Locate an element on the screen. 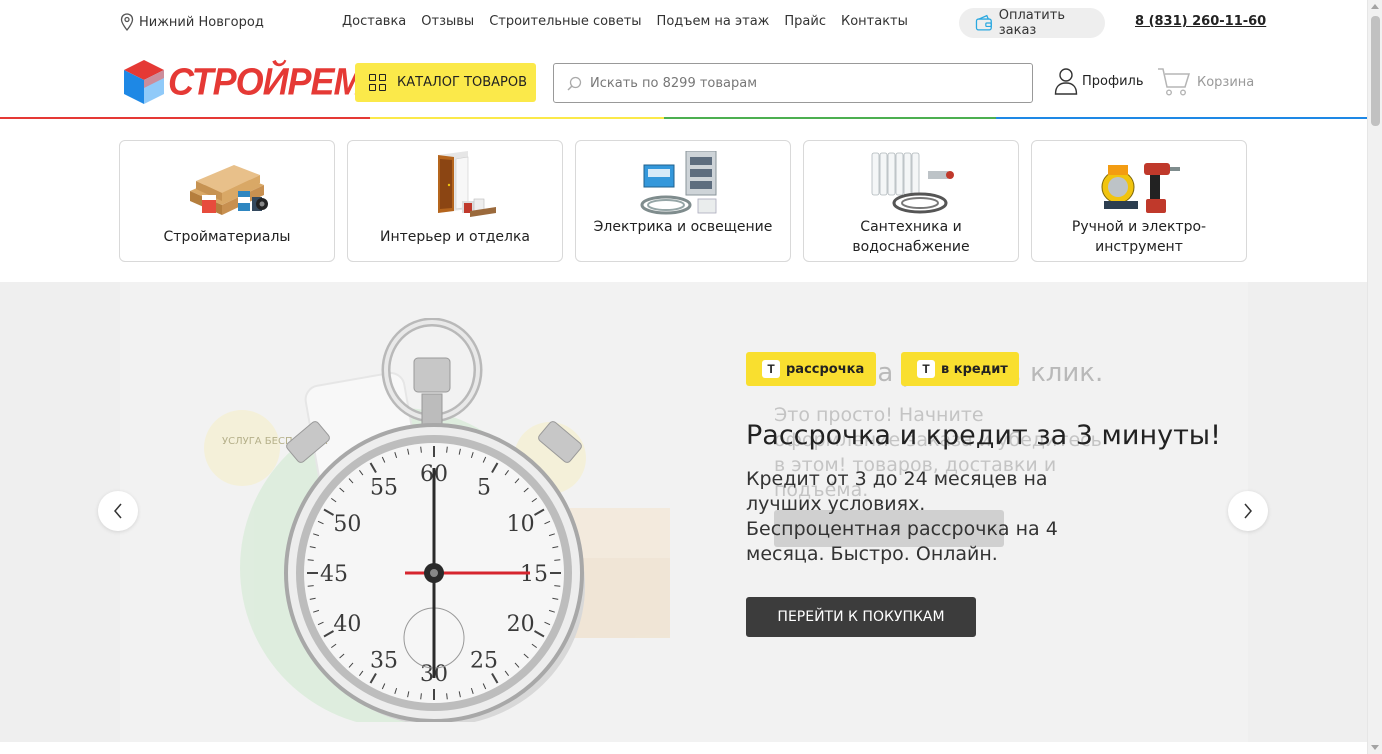  dial-number: 25 is located at coordinates (484, 661).